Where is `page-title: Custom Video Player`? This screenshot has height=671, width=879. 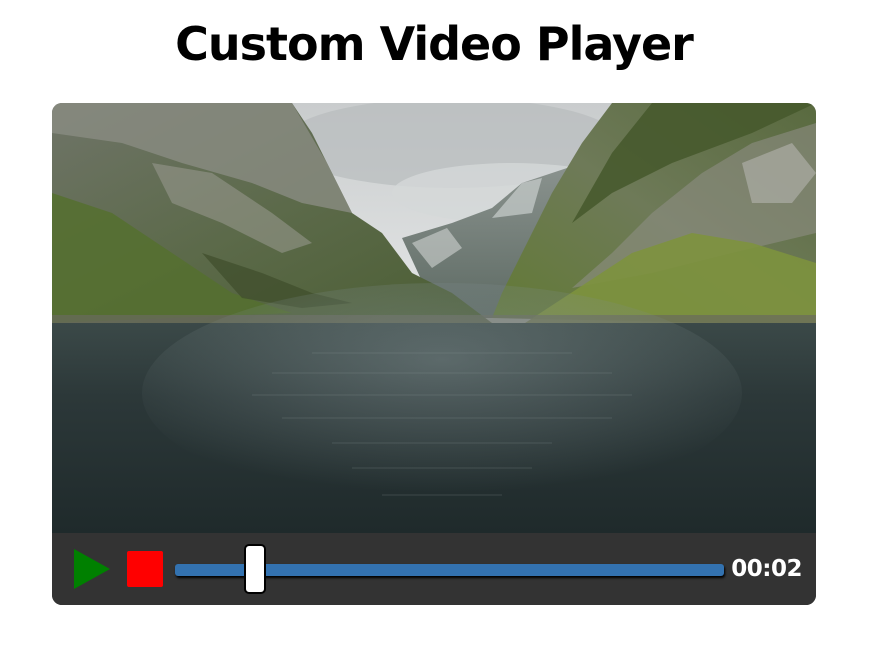
page-title: Custom Video Player is located at coordinates (434, 44).